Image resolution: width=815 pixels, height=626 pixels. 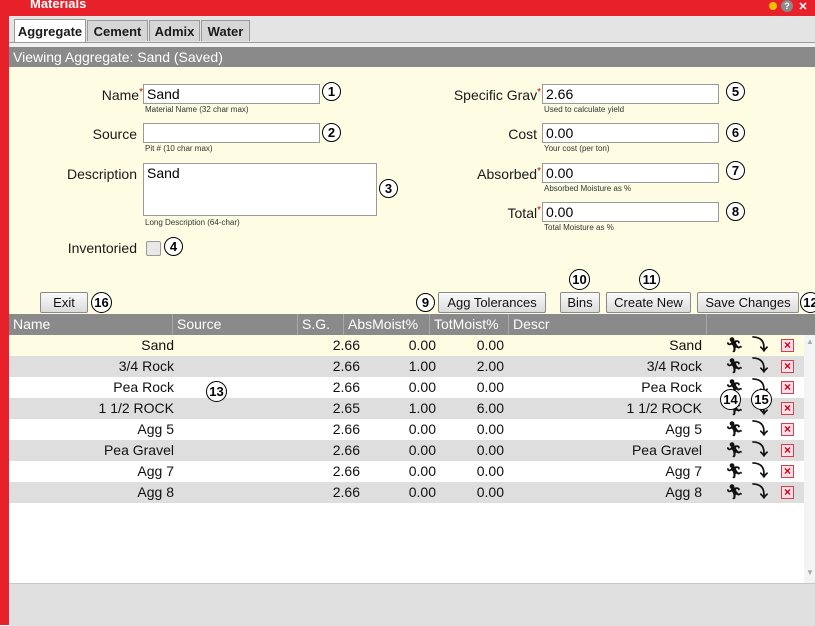 What do you see at coordinates (735, 132) in the screenshot?
I see `marker-6: 6` at bounding box center [735, 132].